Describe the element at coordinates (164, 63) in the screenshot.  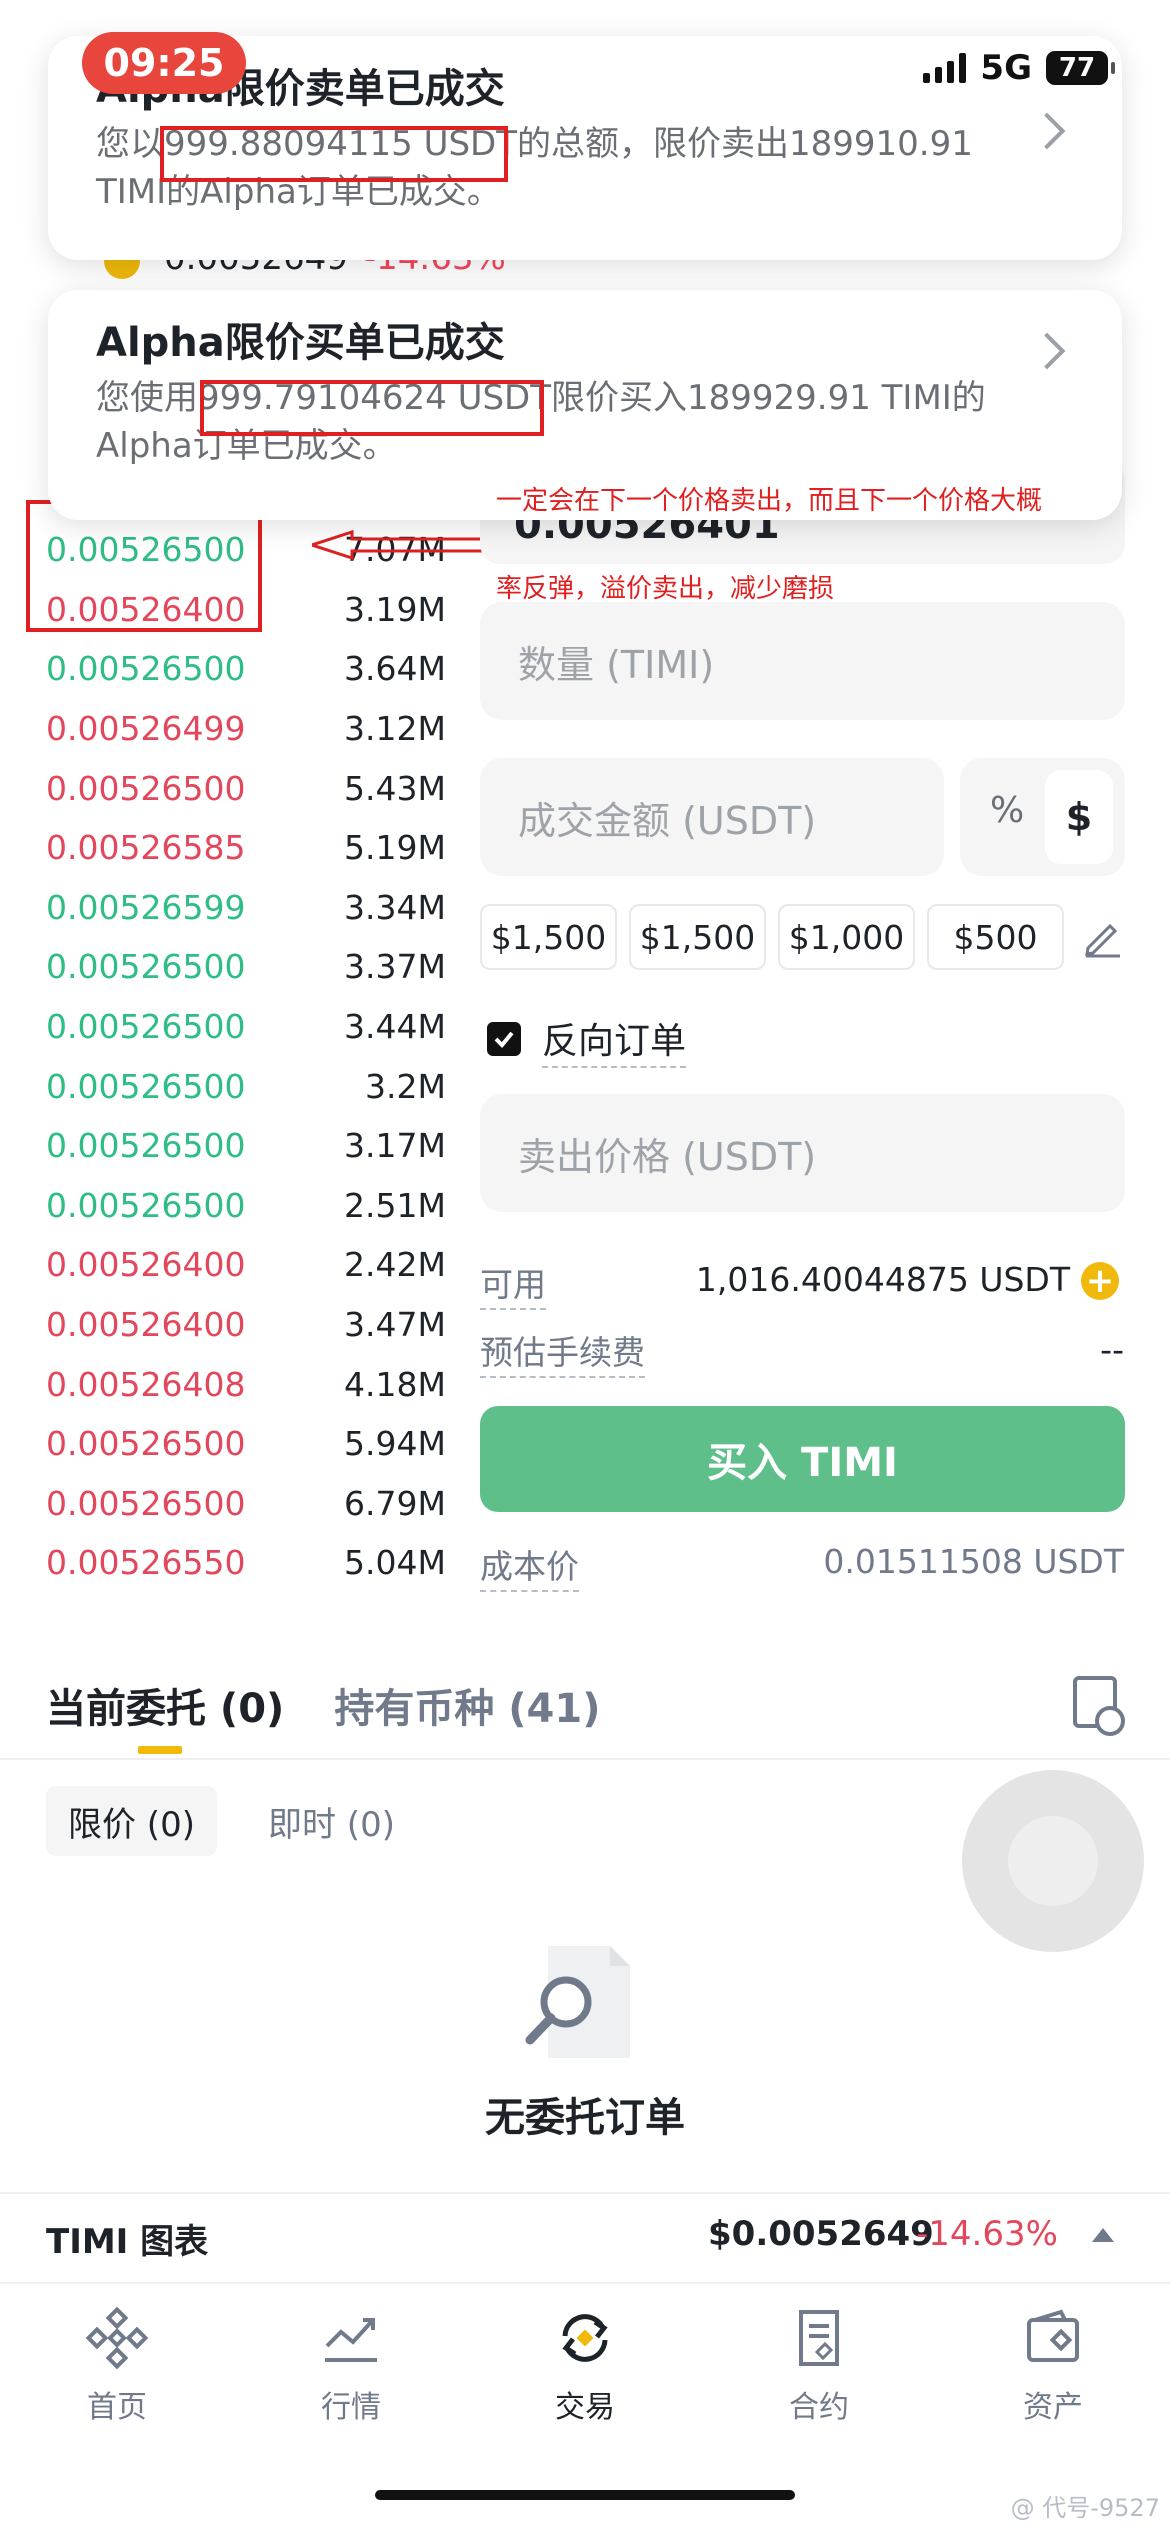
I see `status-time: 09:25` at that location.